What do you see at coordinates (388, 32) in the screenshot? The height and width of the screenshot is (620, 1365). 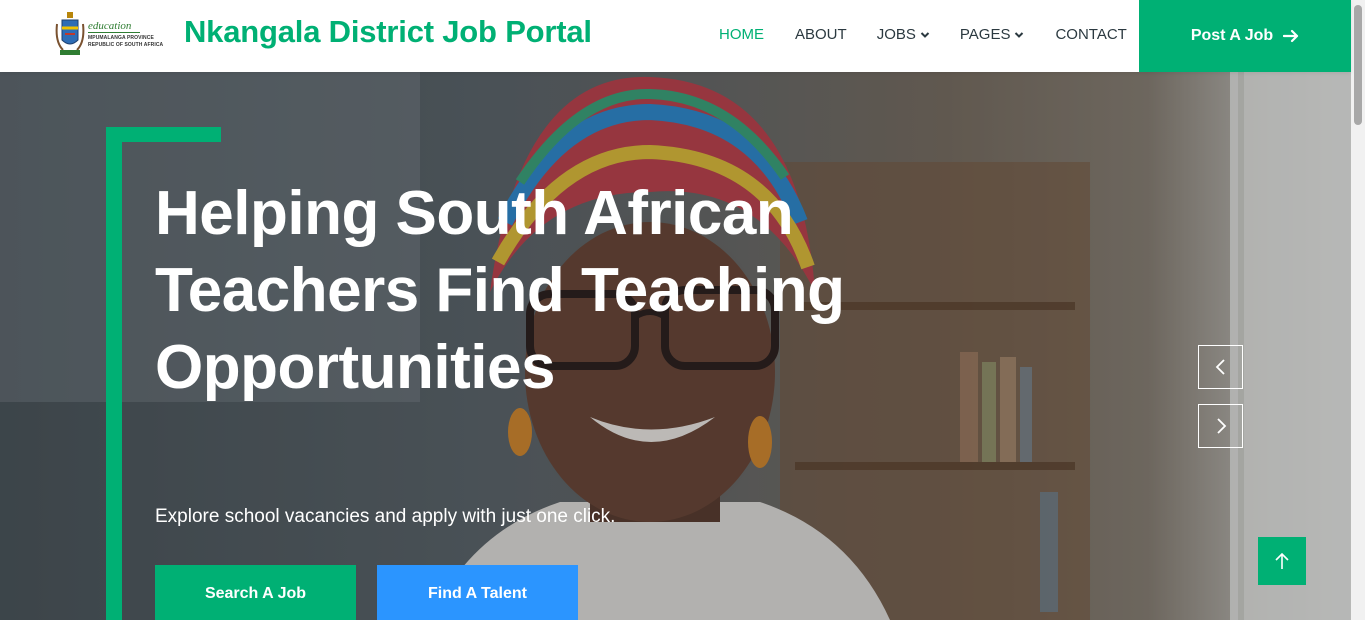 I see `site-title: Nkangala District Job Portal` at bounding box center [388, 32].